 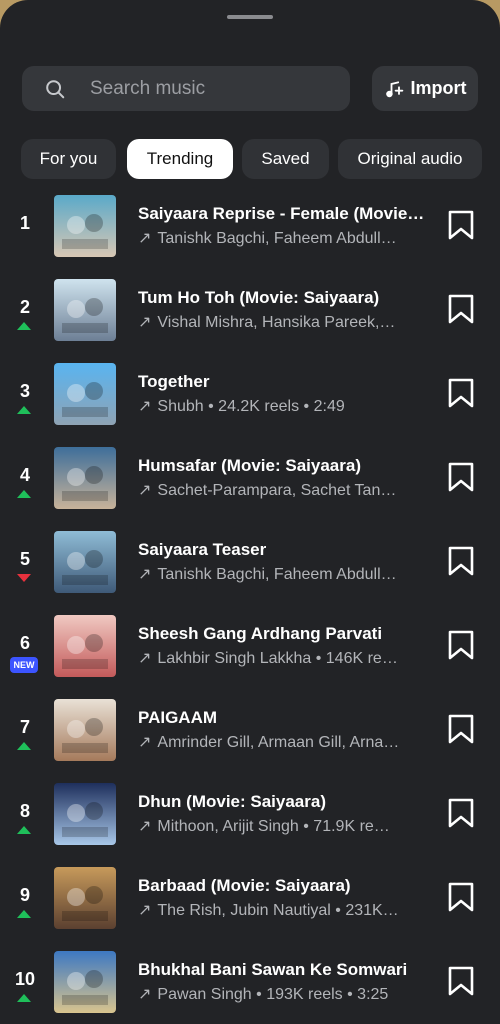 What do you see at coordinates (273, 969) in the screenshot?
I see `track-title: Bhukhal Bani Sawan Ke Somwari` at bounding box center [273, 969].